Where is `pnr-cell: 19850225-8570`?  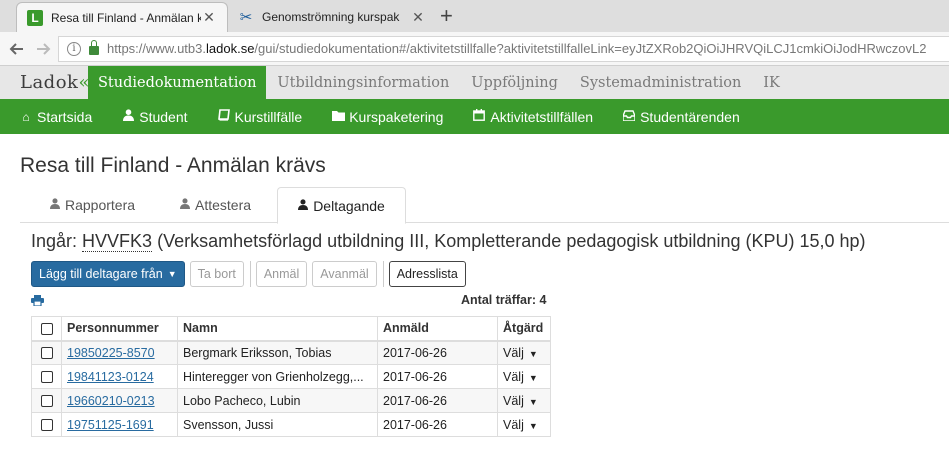
pnr-cell: 19850225-8570 is located at coordinates (119, 352).